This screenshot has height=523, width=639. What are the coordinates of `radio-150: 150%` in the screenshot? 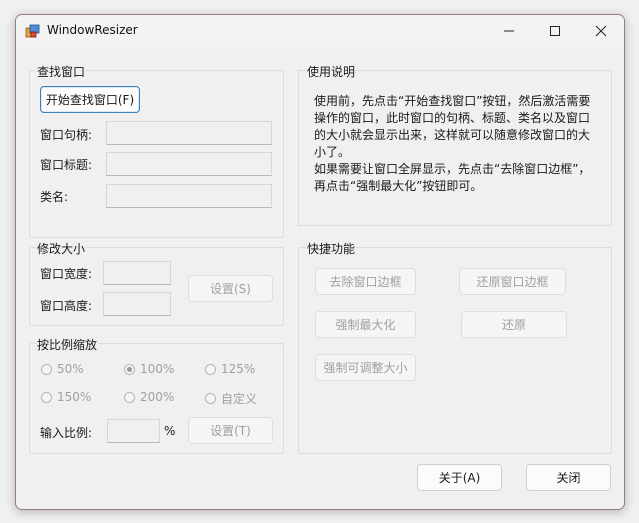 It's located at (66, 397).